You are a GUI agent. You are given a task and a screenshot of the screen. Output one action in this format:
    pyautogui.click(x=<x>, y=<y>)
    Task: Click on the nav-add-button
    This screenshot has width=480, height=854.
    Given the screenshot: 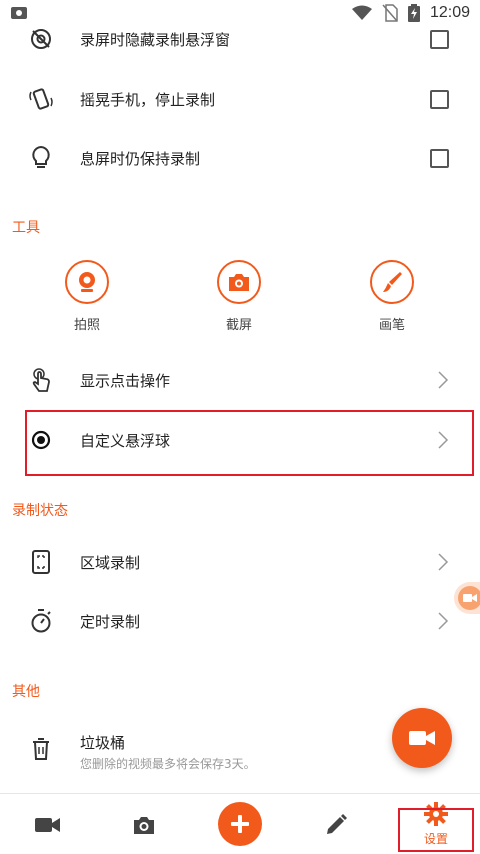 What is the action you would take?
    pyautogui.click(x=240, y=824)
    